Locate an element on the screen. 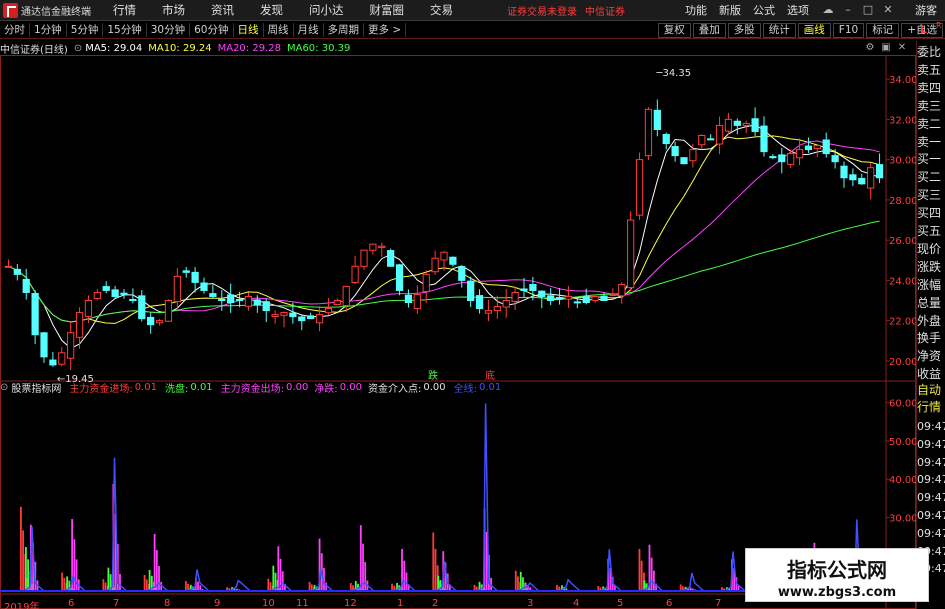  restore-icon: ▣ is located at coordinates (886, 47).